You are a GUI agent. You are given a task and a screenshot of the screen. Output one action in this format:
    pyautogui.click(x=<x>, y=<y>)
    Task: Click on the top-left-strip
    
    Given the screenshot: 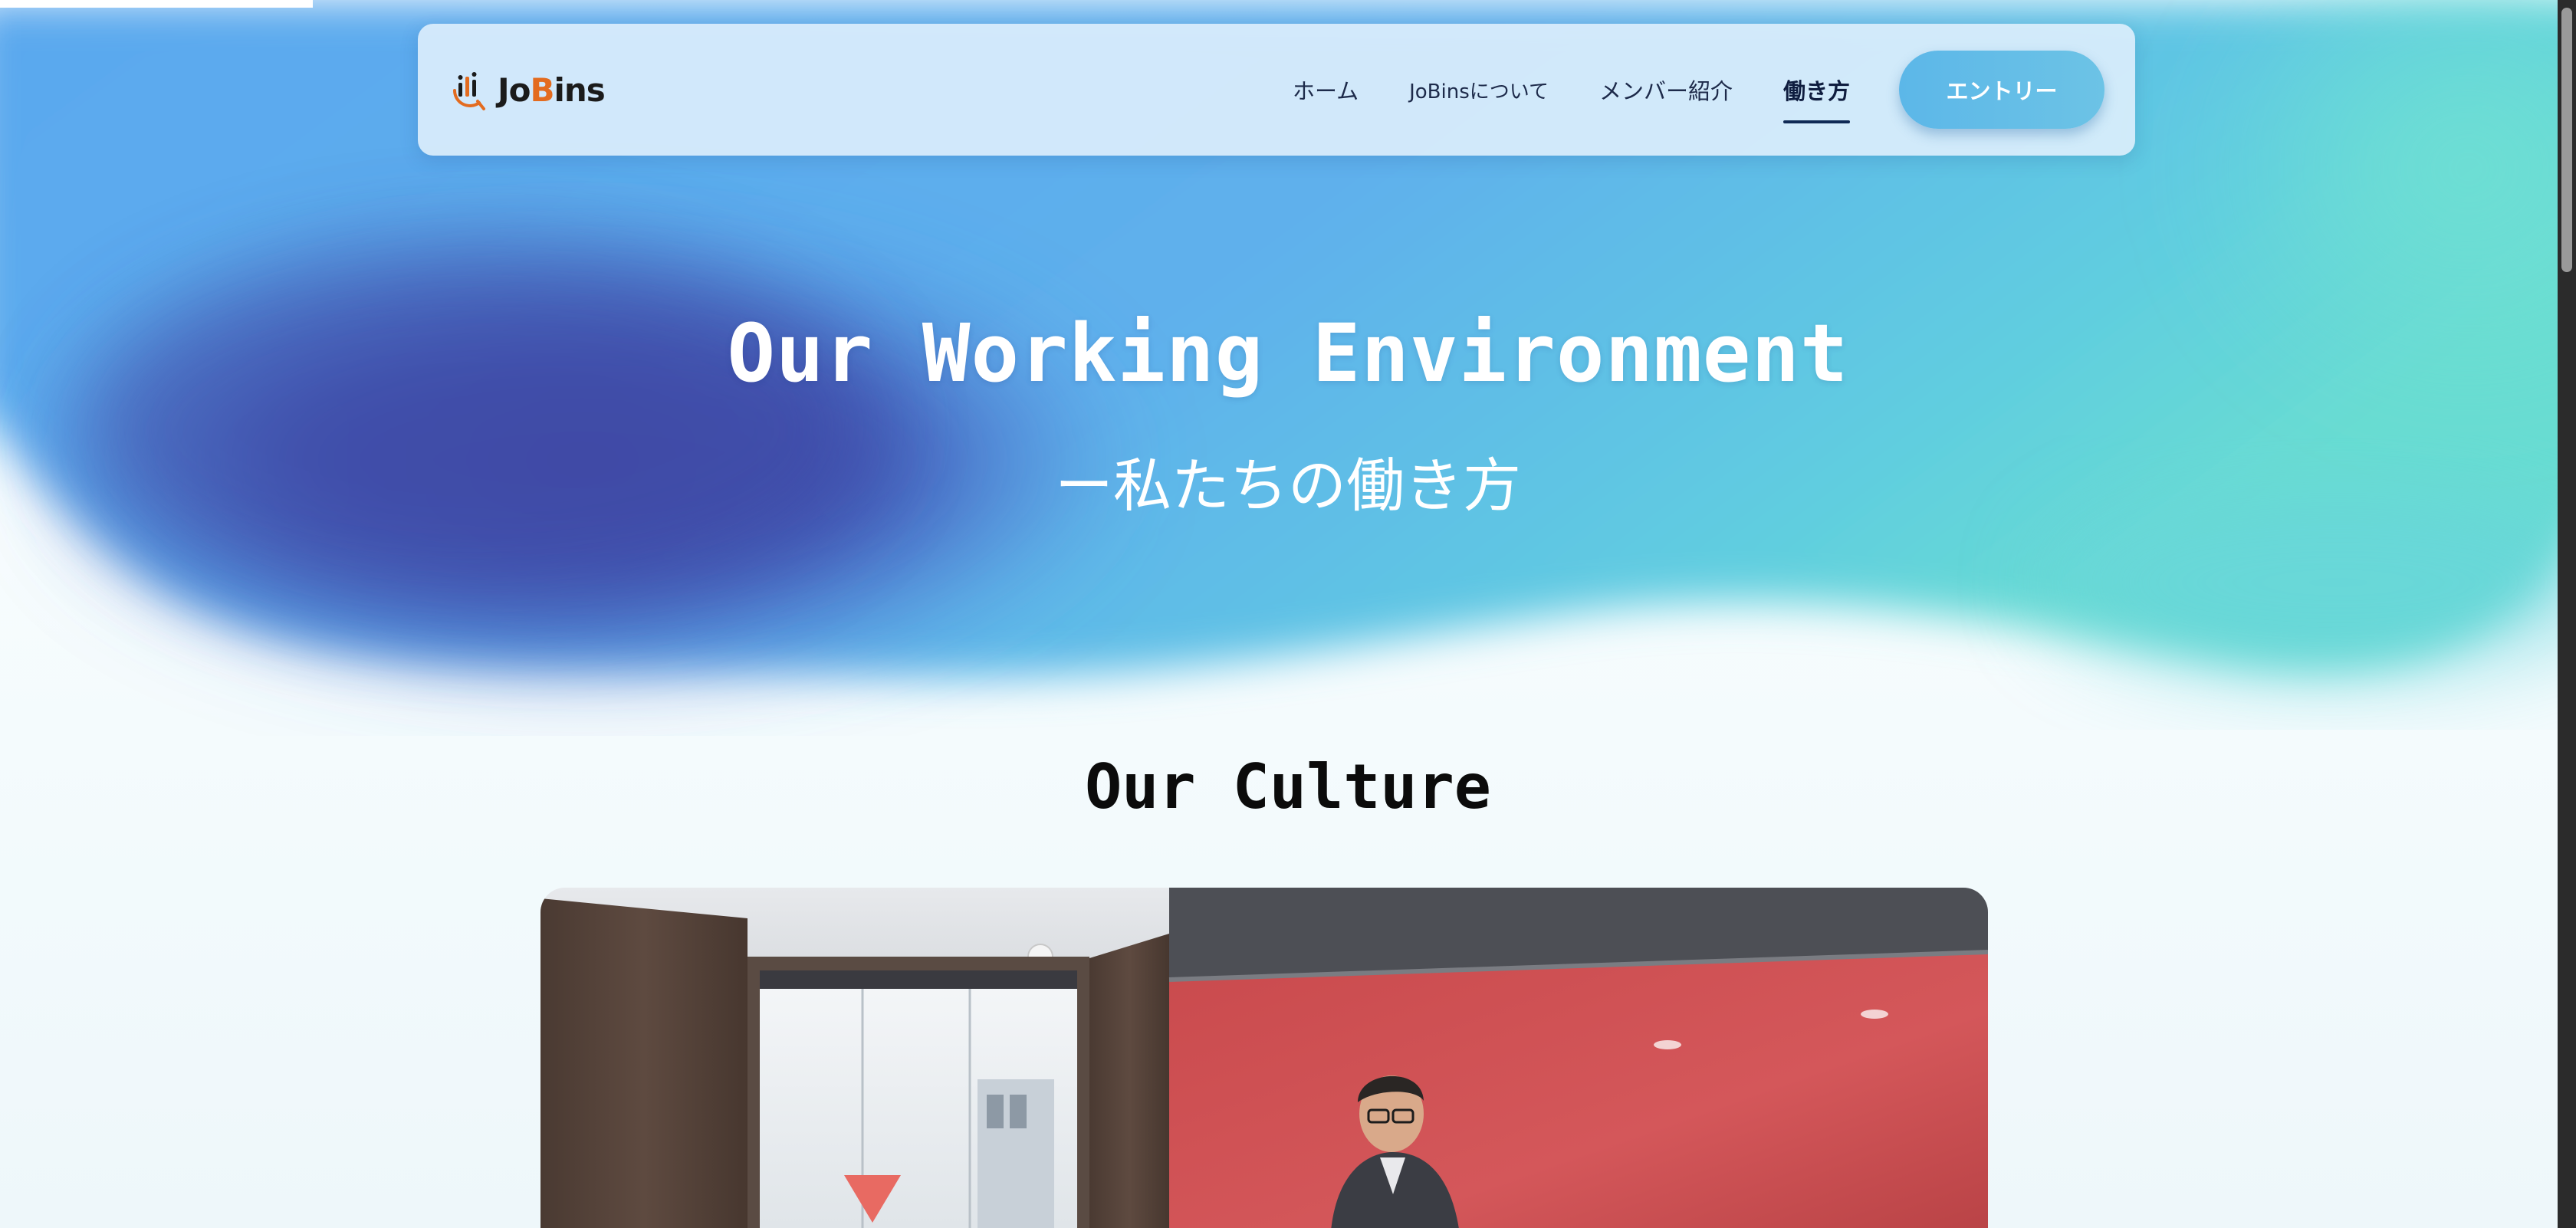 What is the action you would take?
    pyautogui.click(x=156, y=4)
    